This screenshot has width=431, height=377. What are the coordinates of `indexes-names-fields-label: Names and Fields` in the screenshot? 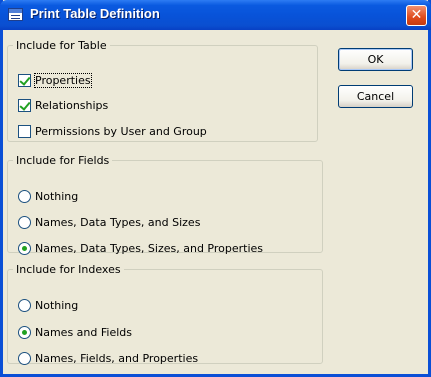 It's located at (83, 332).